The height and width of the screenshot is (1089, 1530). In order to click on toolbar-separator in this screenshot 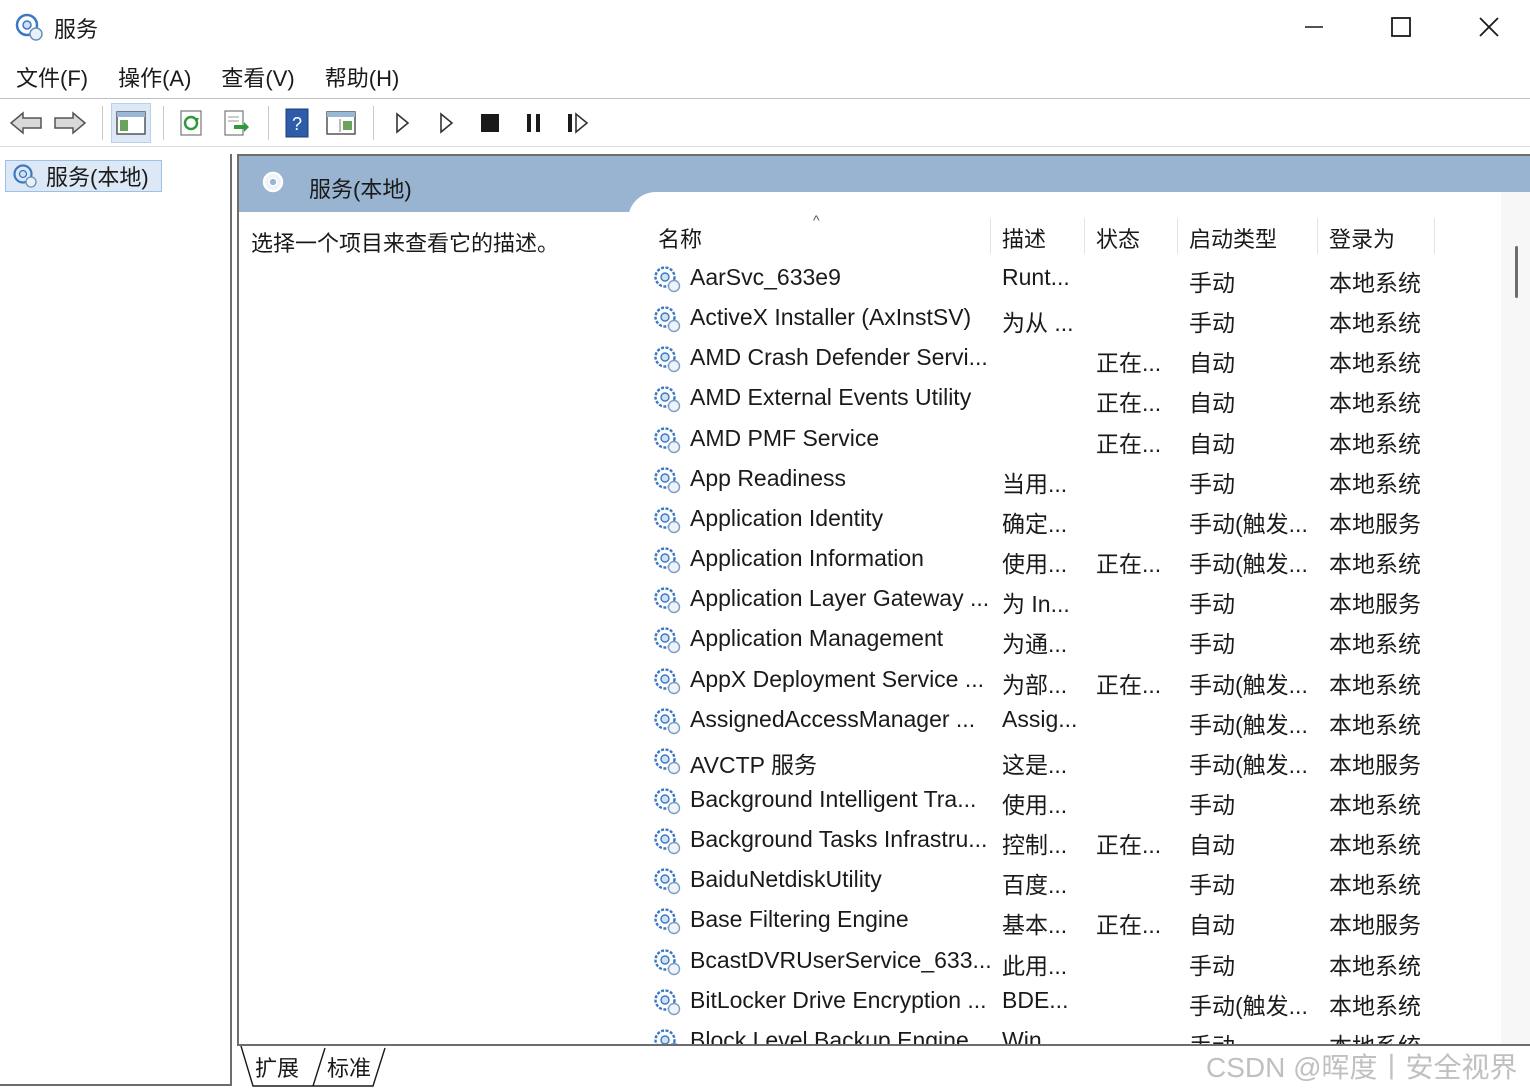, I will do `click(102, 123)`.